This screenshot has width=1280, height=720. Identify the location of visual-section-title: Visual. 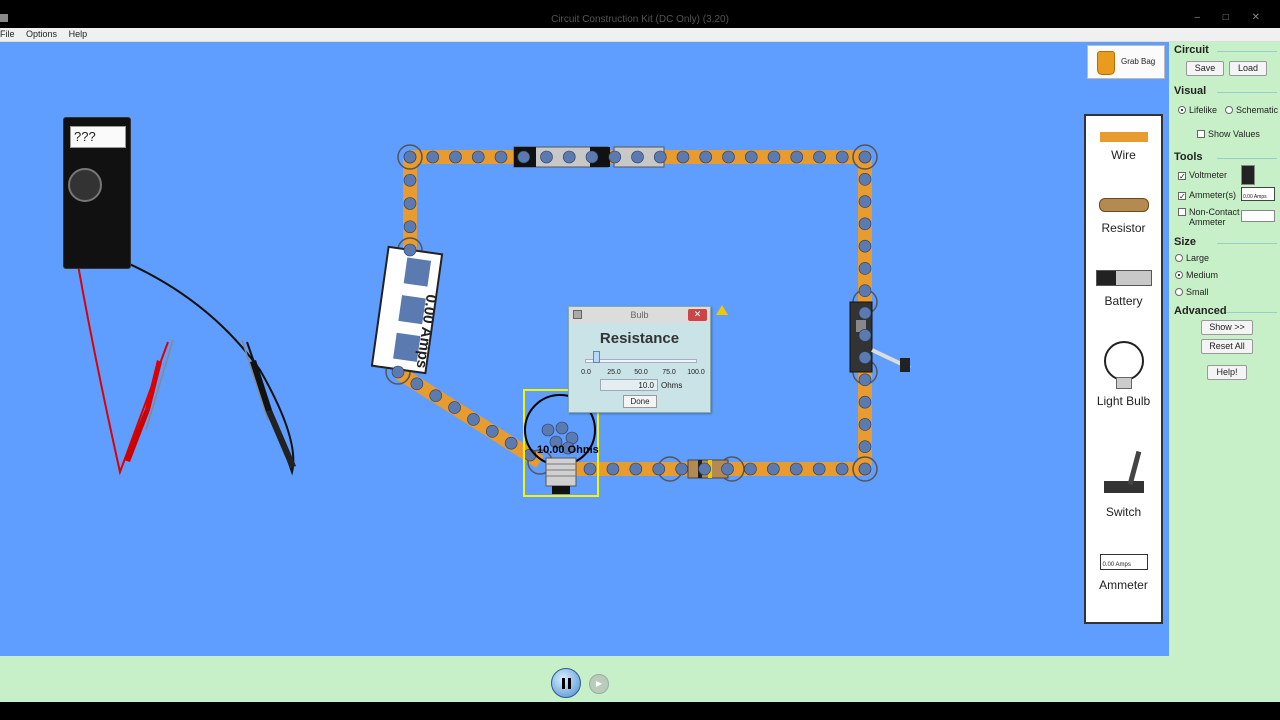
(1190, 91).